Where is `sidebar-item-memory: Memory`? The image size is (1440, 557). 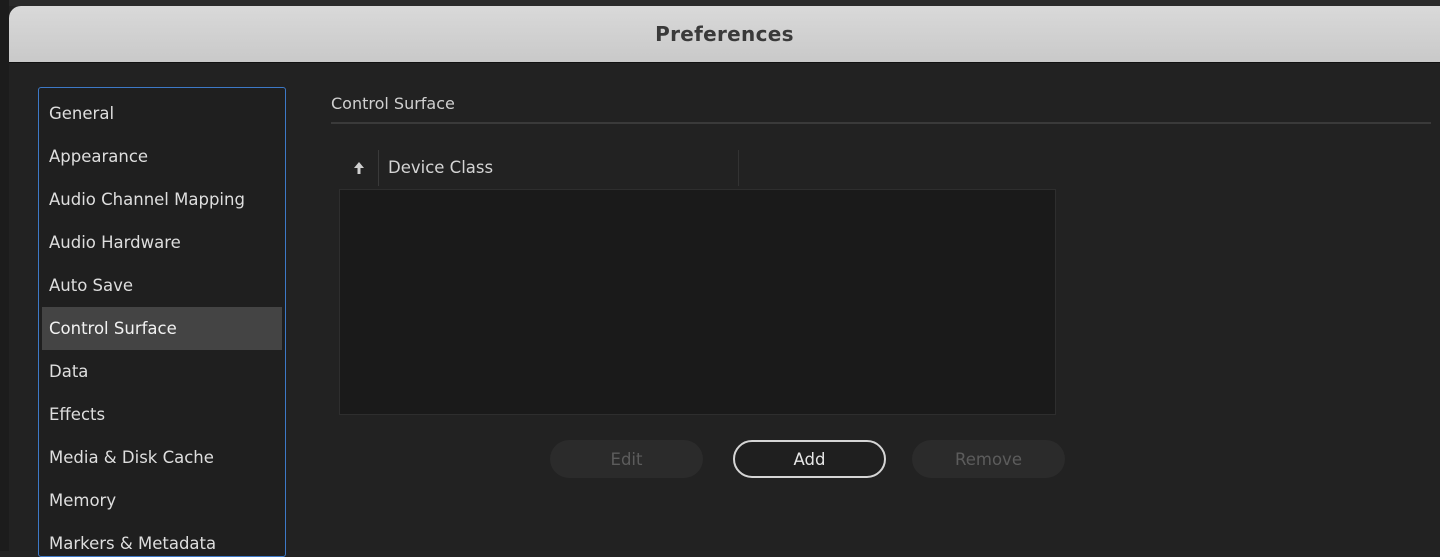 sidebar-item-memory: Memory is located at coordinates (162, 500).